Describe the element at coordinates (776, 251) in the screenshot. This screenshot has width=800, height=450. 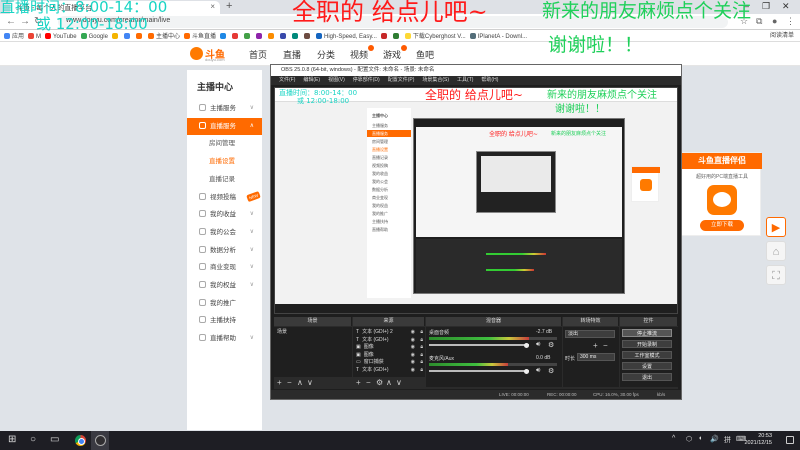
I see `home-float-icon: ⌂` at that location.